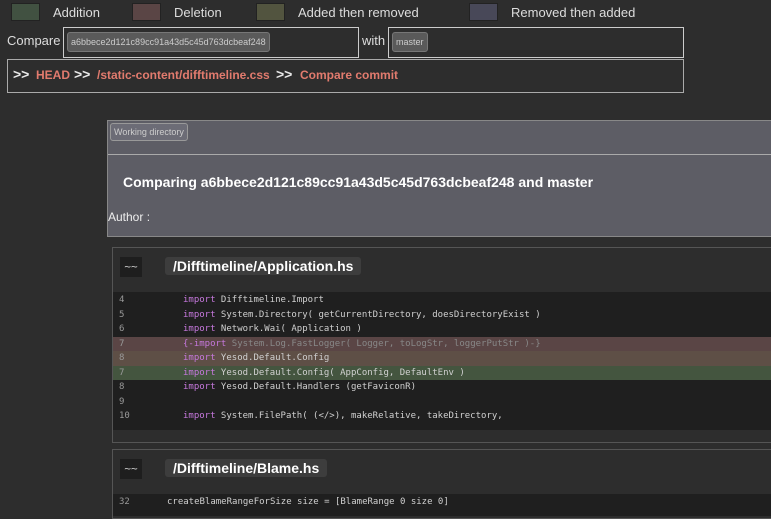 This screenshot has height=519, width=771. What do you see at coordinates (358, 12) in the screenshot?
I see `legend-label-added-removed: Added then removed` at bounding box center [358, 12].